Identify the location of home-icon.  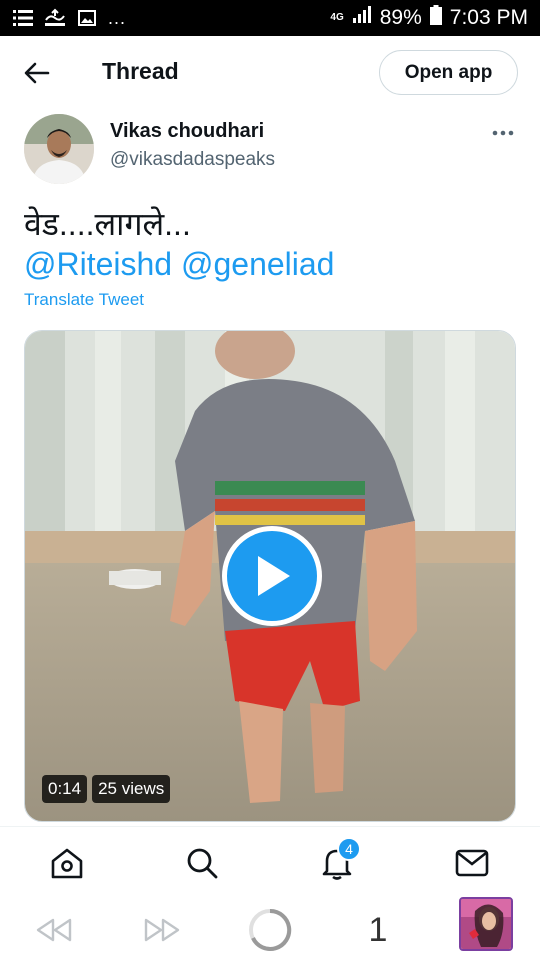
(67, 863).